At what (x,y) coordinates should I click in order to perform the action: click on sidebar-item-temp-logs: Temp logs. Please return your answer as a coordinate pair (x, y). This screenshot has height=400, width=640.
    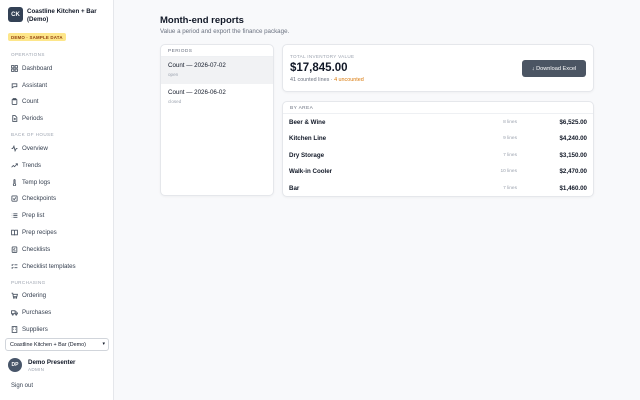
    Looking at the image, I should click on (57, 182).